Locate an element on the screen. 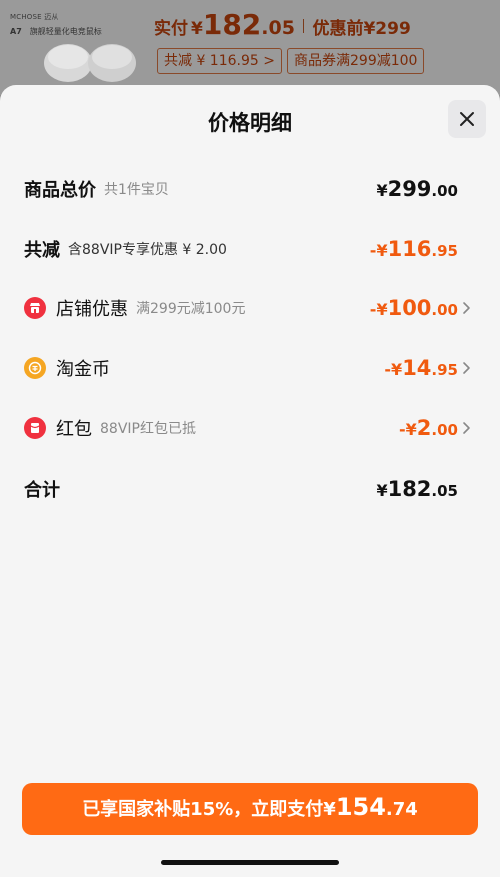 Image resolution: width=500 pixels, height=877 pixels. amount-int: 2 is located at coordinates (424, 428).